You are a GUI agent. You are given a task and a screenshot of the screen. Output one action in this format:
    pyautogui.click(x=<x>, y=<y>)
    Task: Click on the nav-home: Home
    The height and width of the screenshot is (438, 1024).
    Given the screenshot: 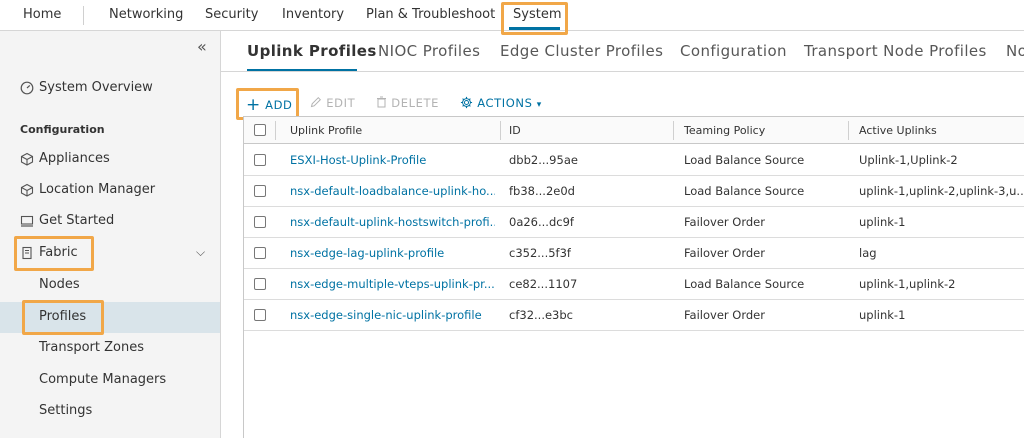 What is the action you would take?
    pyautogui.click(x=42, y=15)
    